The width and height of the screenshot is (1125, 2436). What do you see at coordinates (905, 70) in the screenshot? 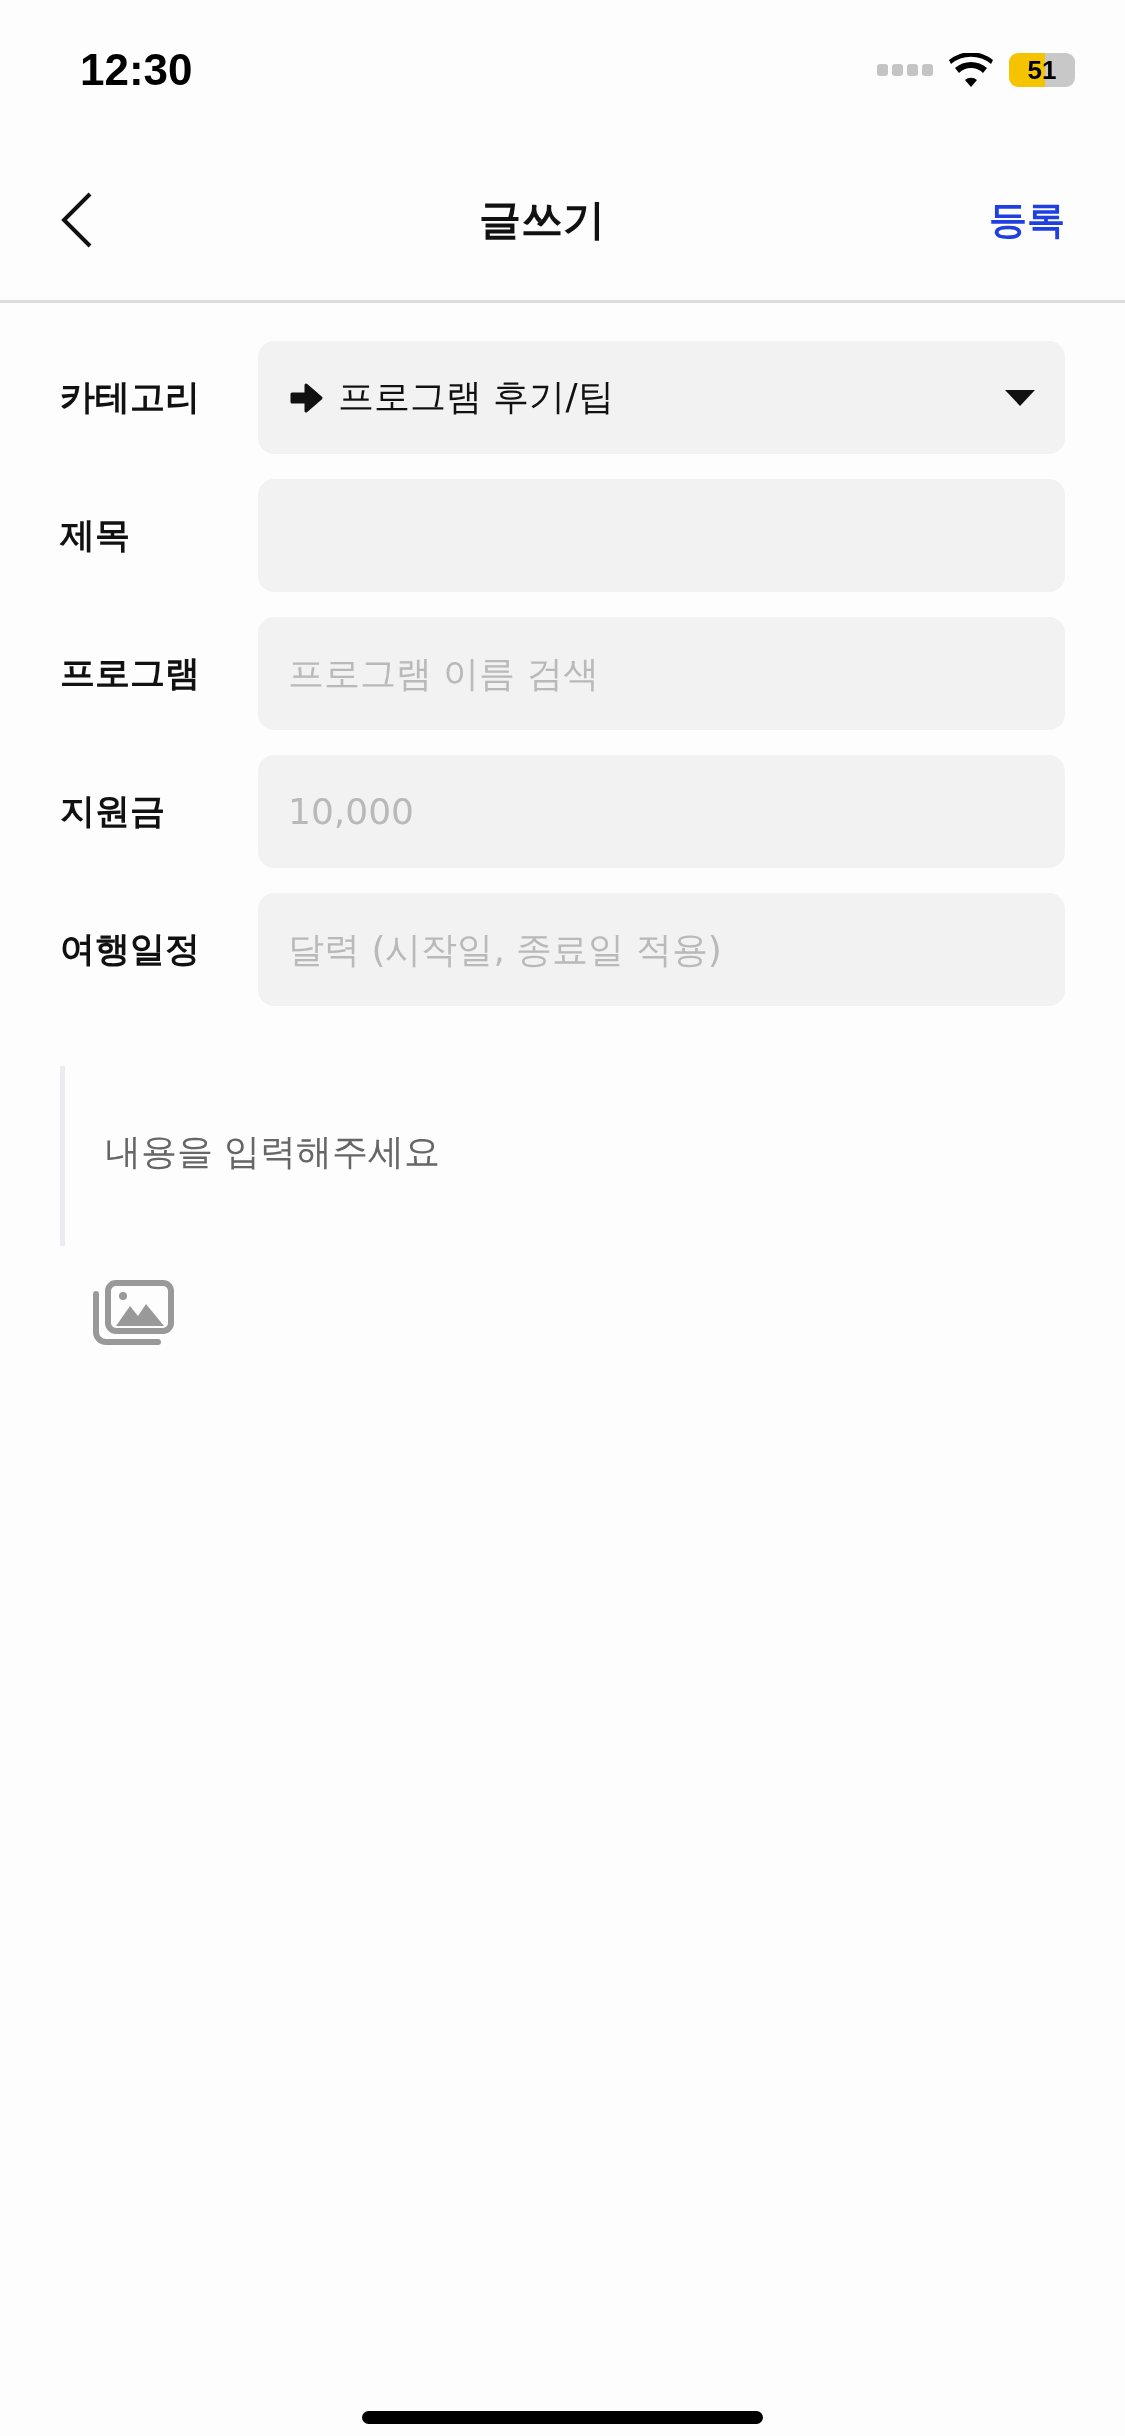
I see `signal-dots-icon` at bounding box center [905, 70].